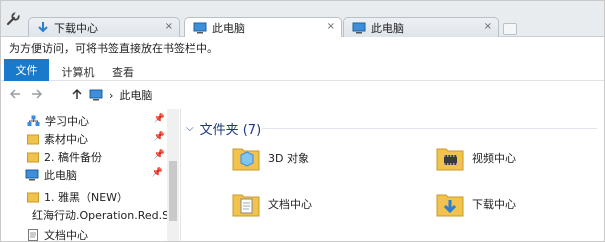 The height and width of the screenshot is (242, 605). Describe the element at coordinates (123, 71) in the screenshot. I see `ribbon-tab-view: 查看` at that location.